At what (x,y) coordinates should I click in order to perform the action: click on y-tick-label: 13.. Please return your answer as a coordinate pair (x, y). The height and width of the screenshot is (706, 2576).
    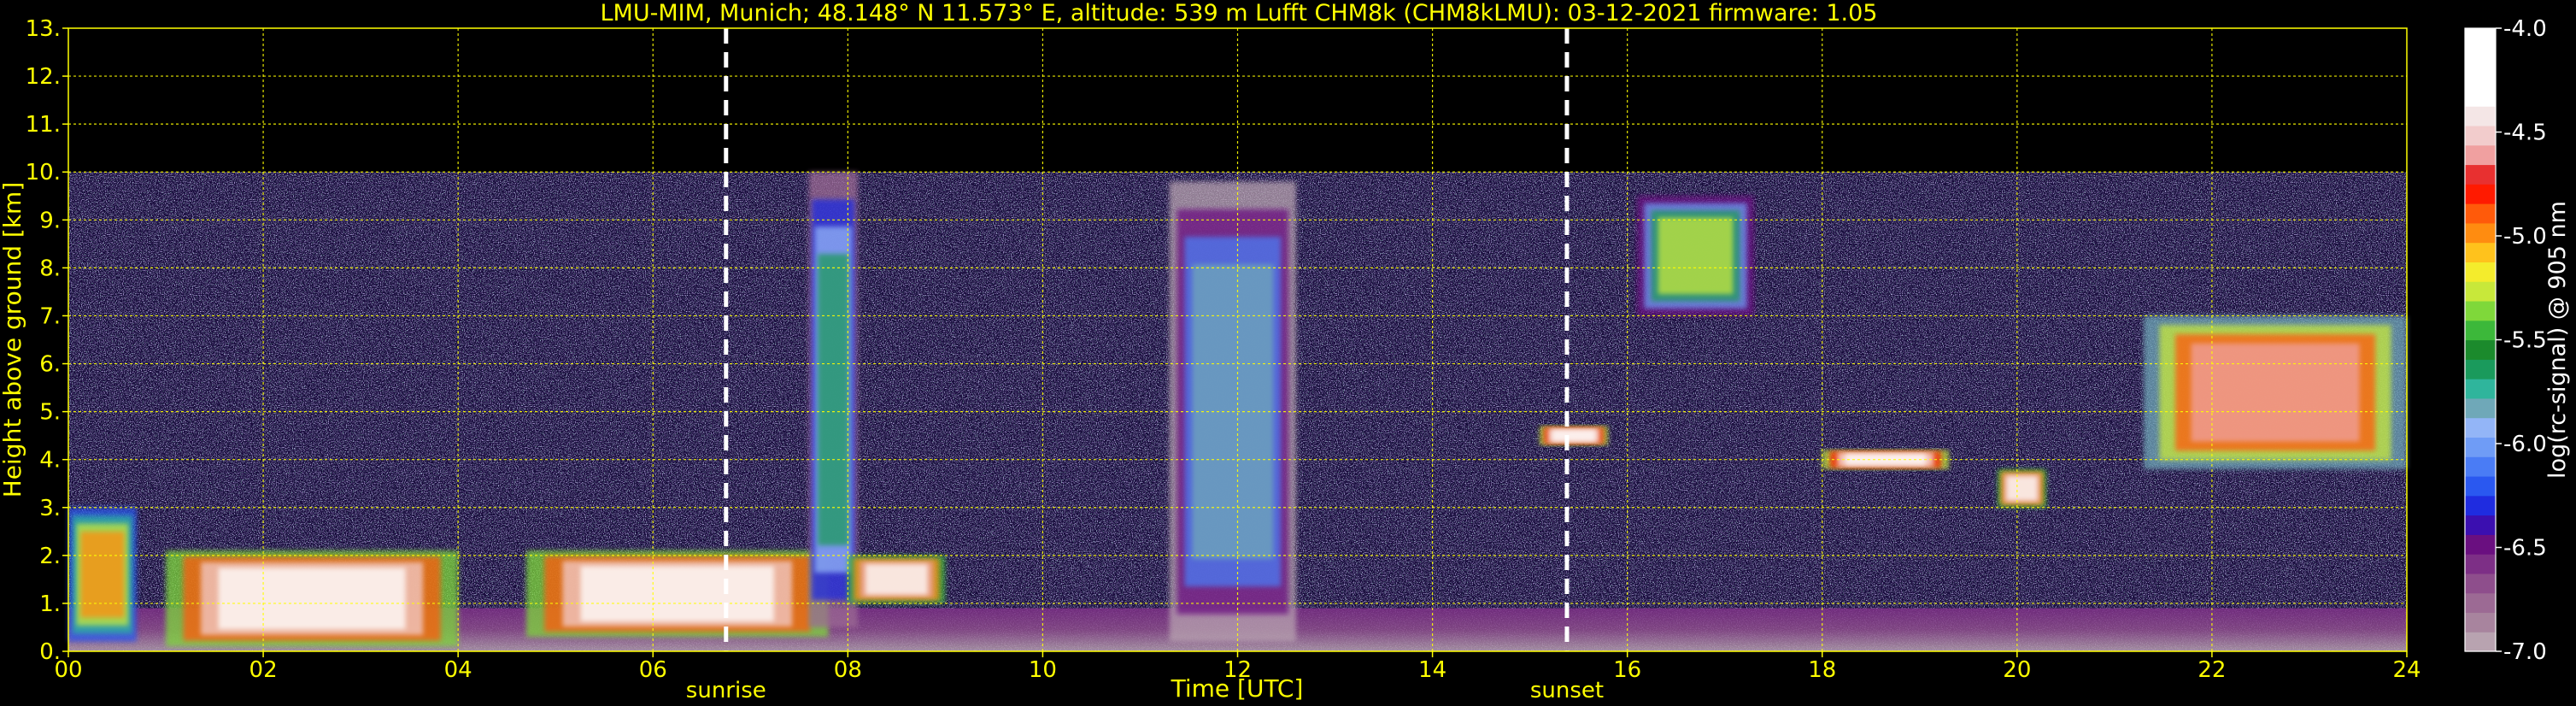
    Looking at the image, I should click on (43, 29).